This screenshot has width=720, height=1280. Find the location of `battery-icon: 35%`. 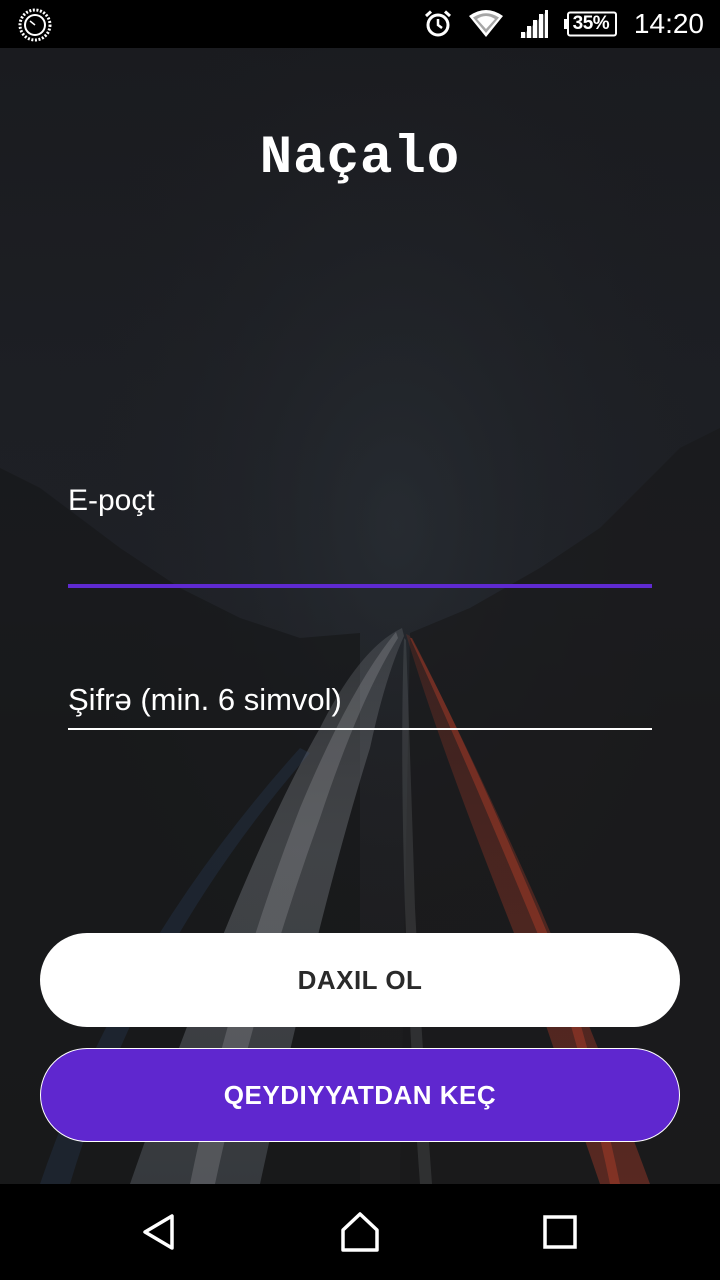

battery-icon: 35% is located at coordinates (590, 24).